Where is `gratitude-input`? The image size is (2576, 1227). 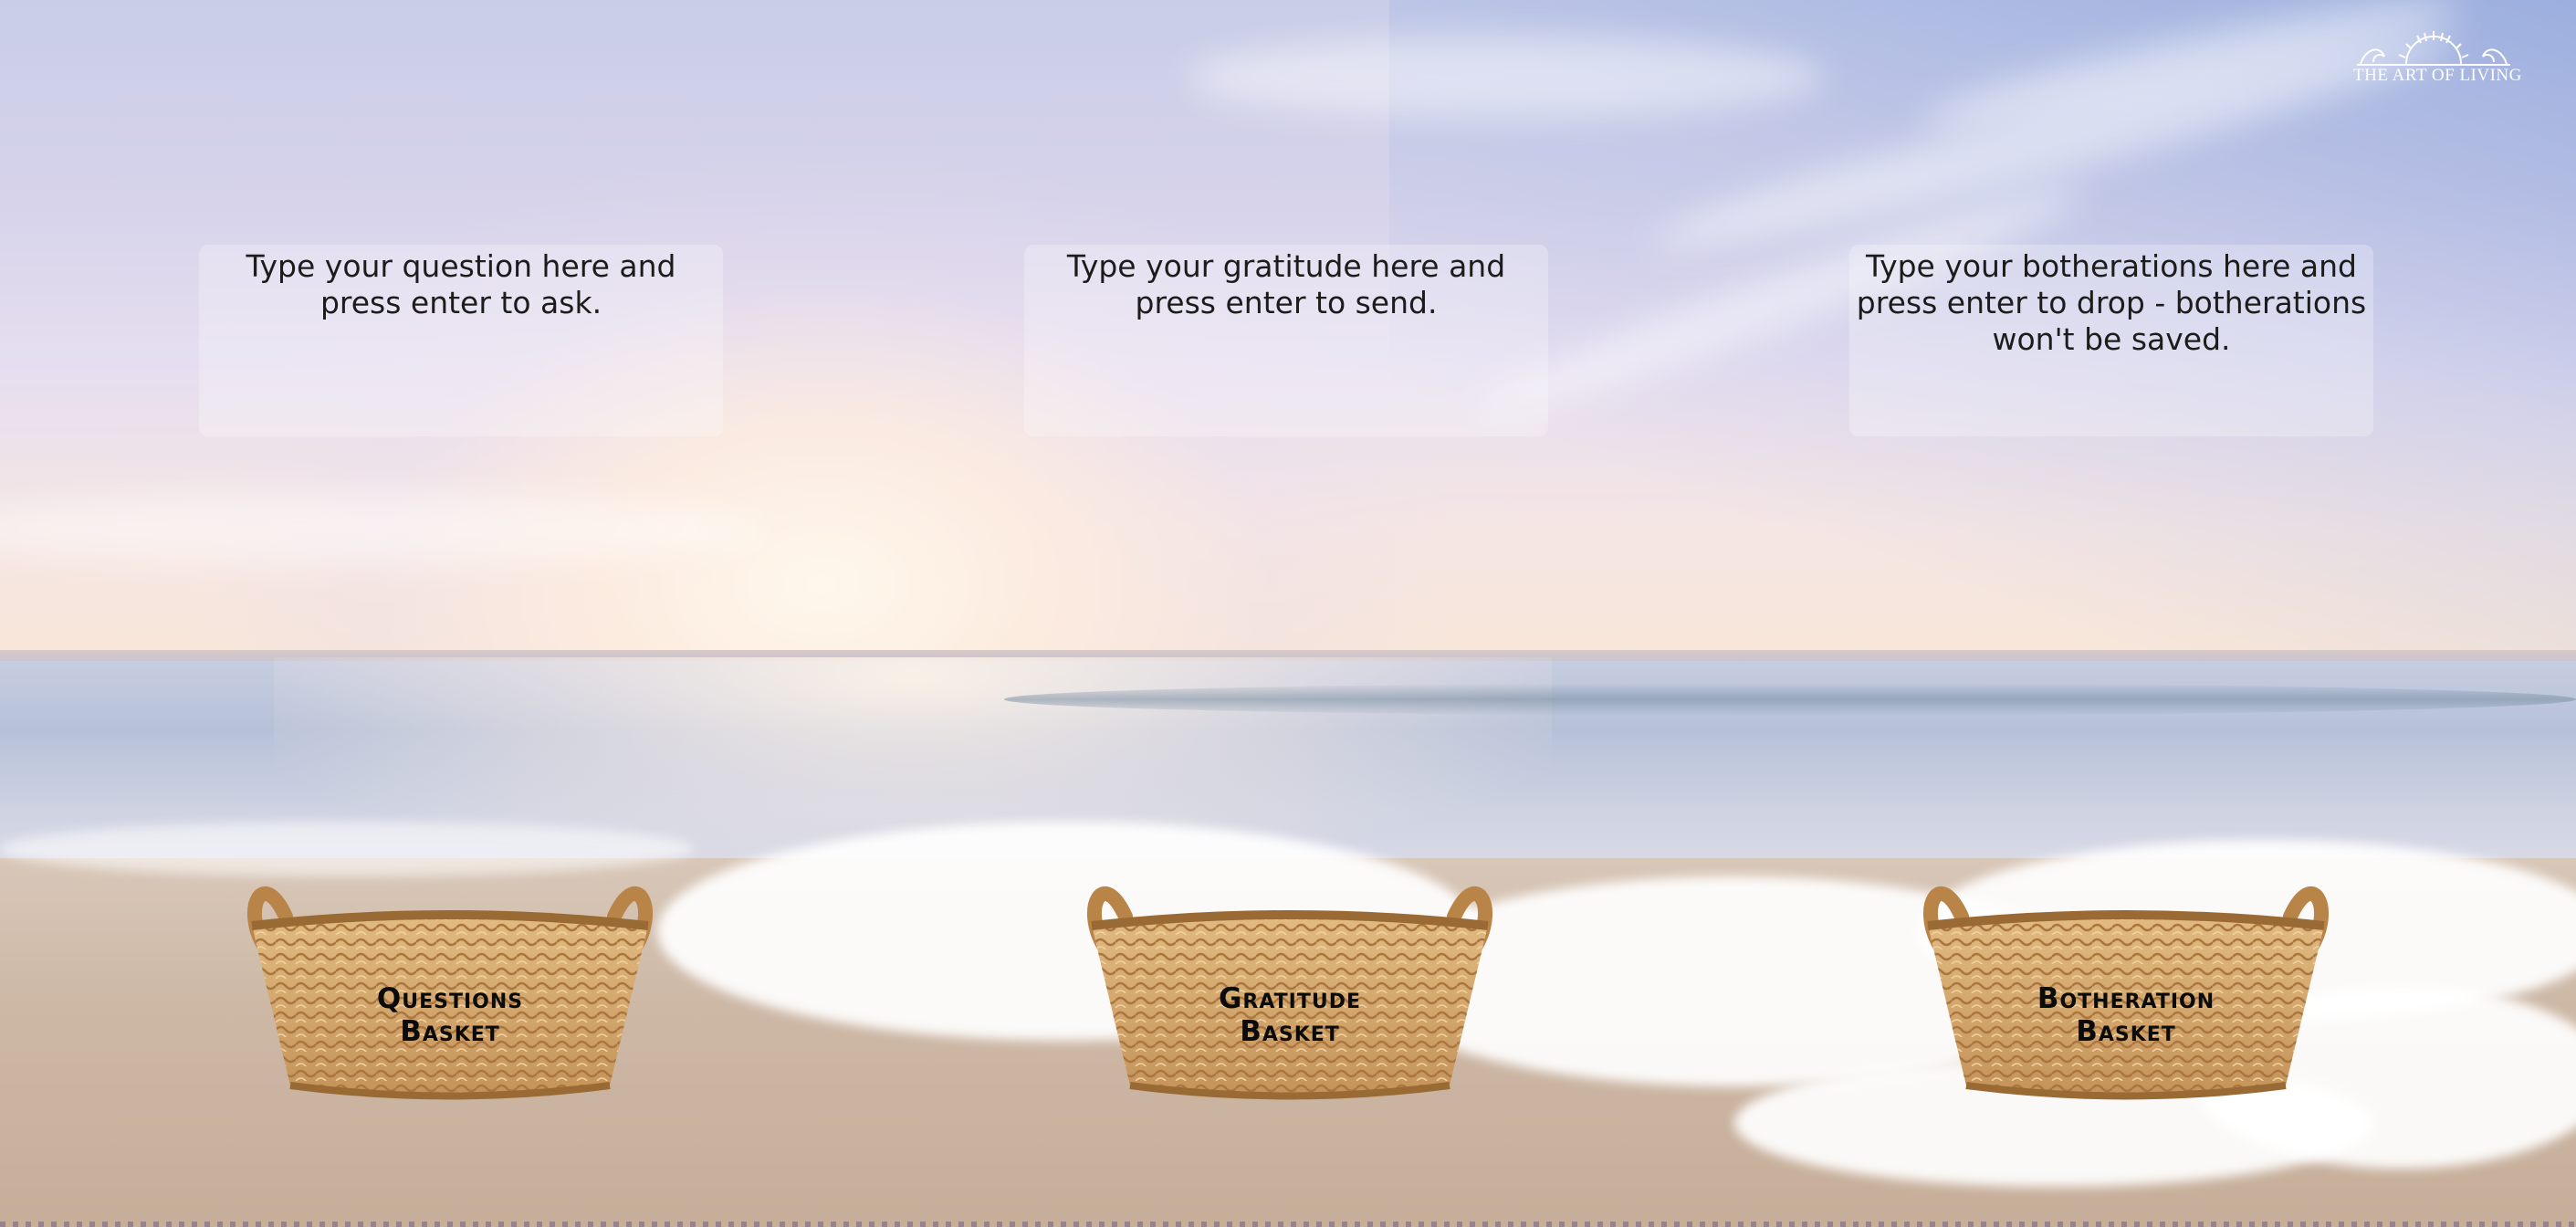 gratitude-input is located at coordinates (1286, 340).